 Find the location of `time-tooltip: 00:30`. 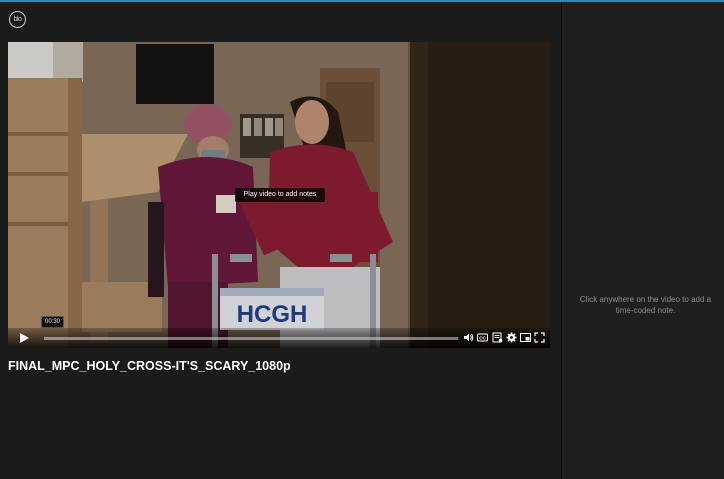

time-tooltip: 00:30 is located at coordinates (53, 322).